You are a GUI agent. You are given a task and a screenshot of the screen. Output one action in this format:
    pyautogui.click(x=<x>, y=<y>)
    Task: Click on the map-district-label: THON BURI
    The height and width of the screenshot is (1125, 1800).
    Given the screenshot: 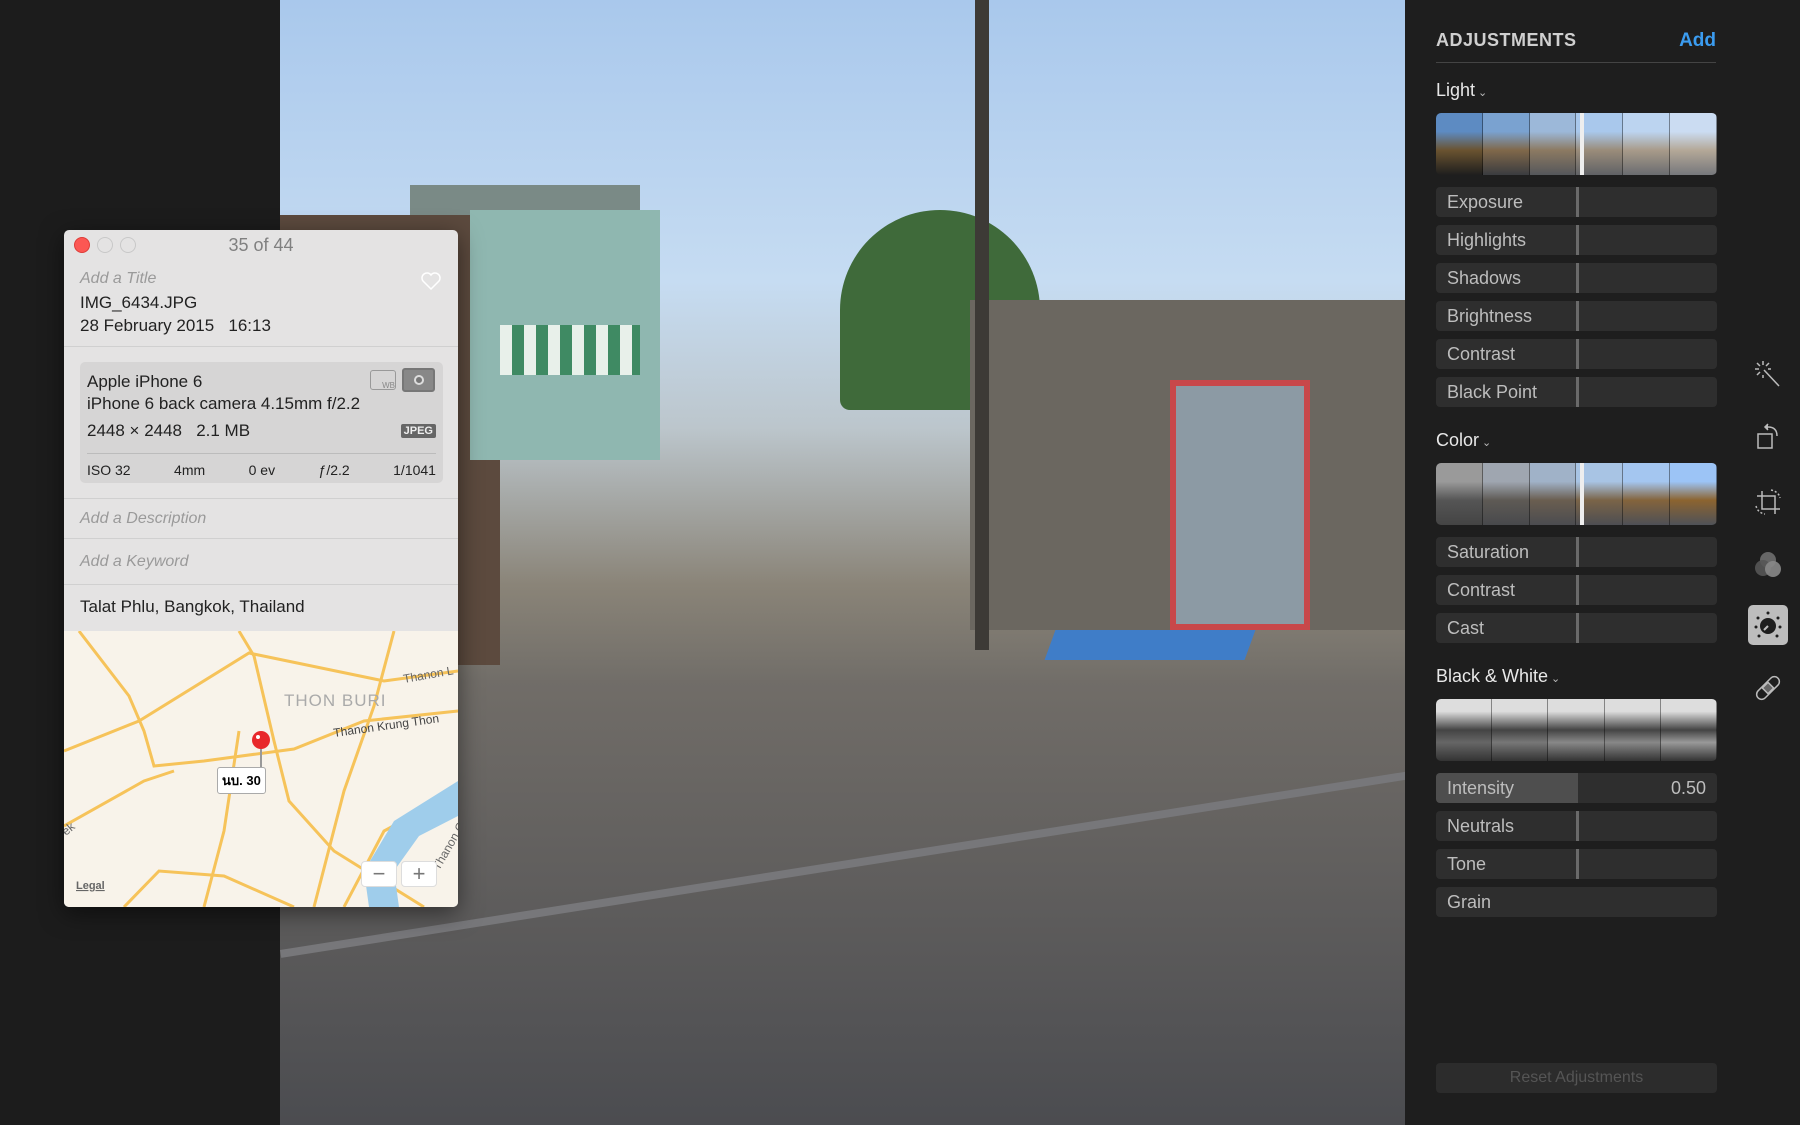 What is the action you would take?
    pyautogui.click(x=335, y=700)
    